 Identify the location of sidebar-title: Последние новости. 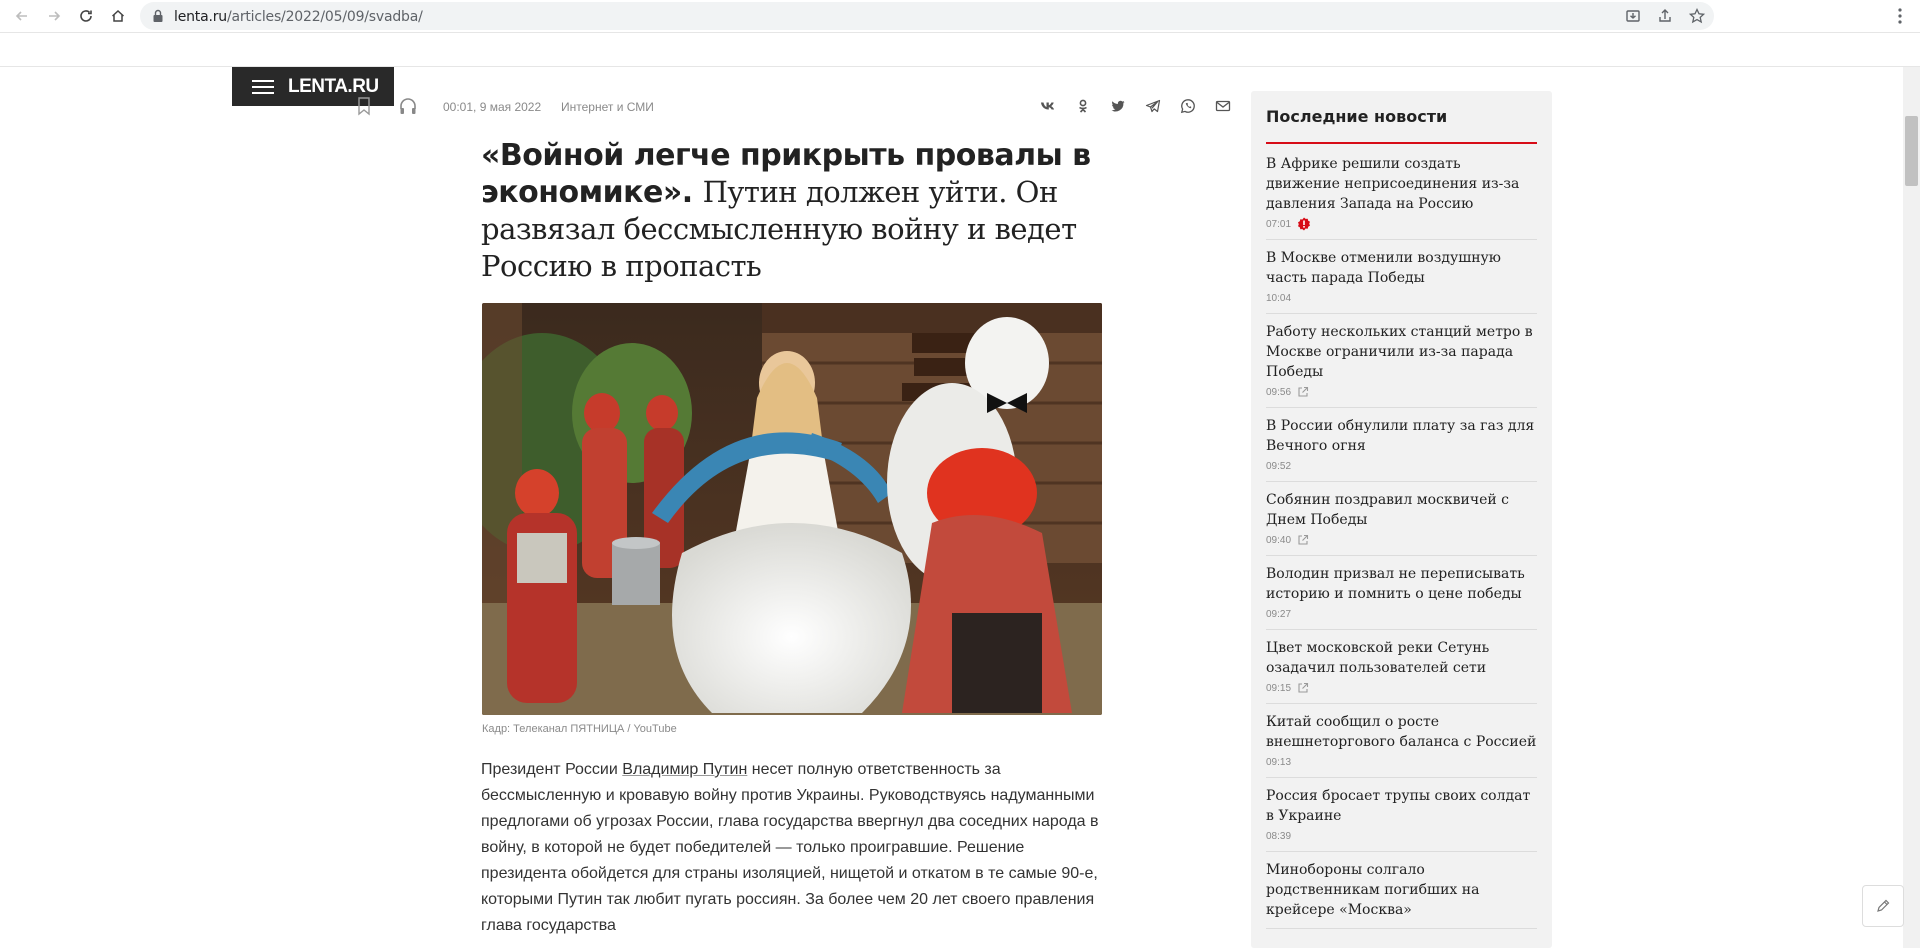
(1357, 116).